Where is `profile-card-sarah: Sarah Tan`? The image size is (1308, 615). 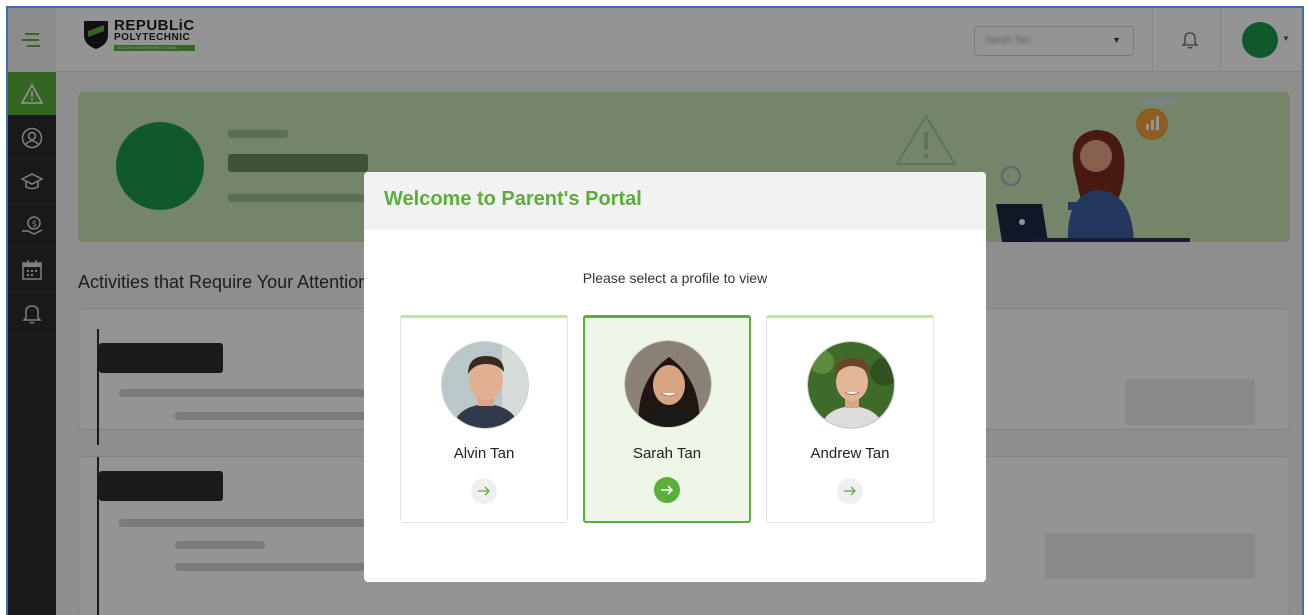
profile-card-sarah: Sarah Tan is located at coordinates (667, 419).